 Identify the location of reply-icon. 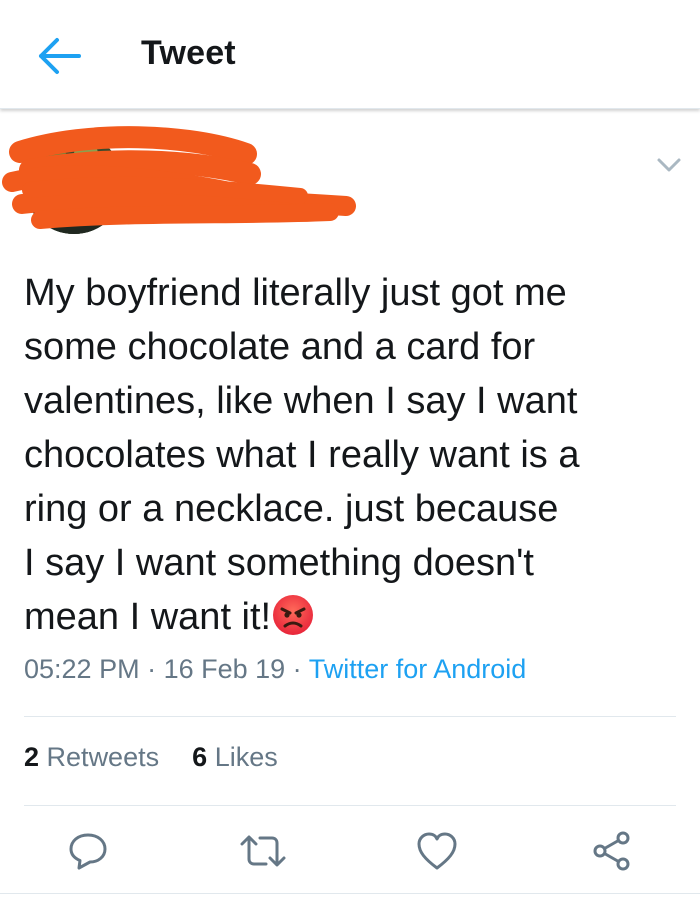
(88, 851).